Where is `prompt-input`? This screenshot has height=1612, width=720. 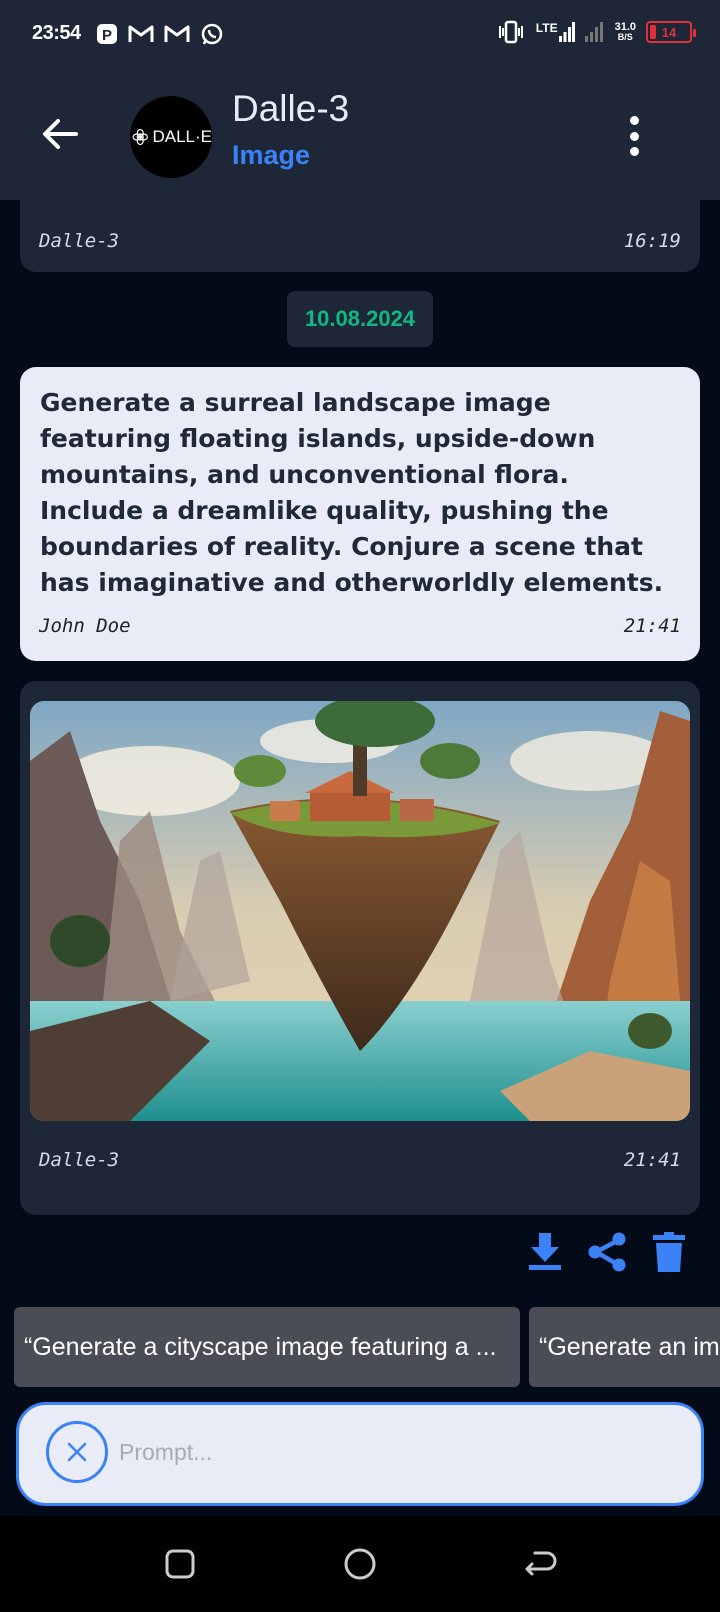
prompt-input is located at coordinates (399, 1452).